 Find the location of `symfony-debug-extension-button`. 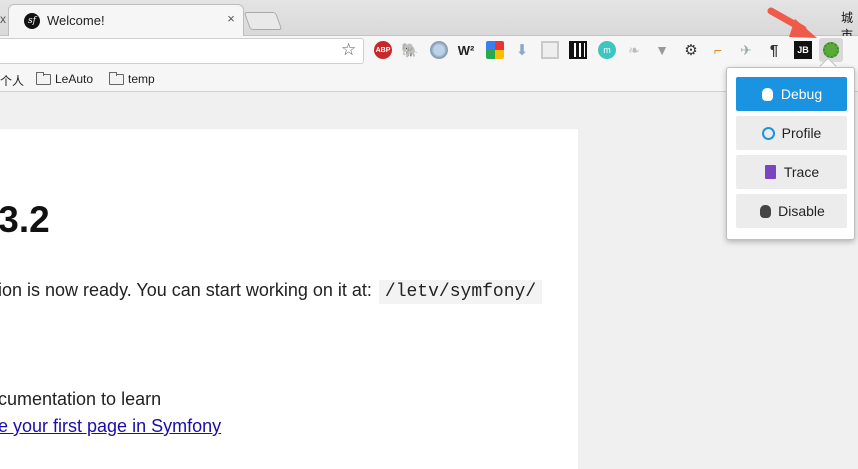

symfony-debug-extension-button is located at coordinates (831, 50).